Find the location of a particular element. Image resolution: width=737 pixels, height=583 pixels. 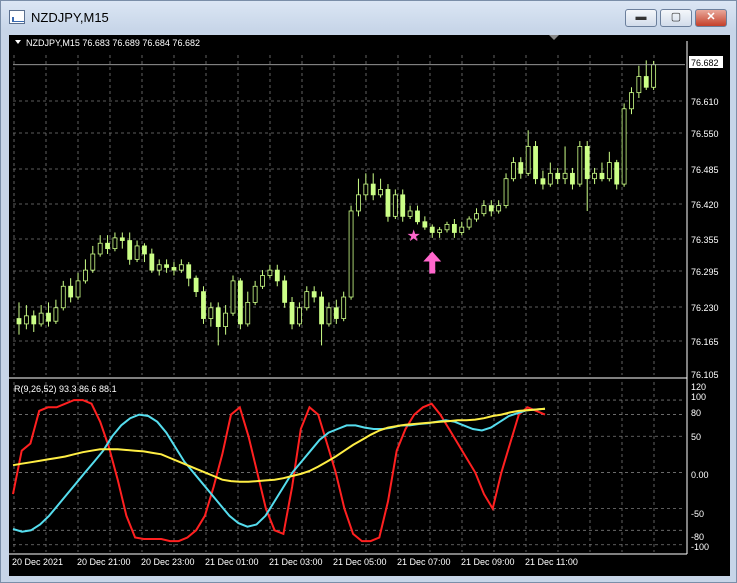

price-label: 76.295 is located at coordinates (705, 272).